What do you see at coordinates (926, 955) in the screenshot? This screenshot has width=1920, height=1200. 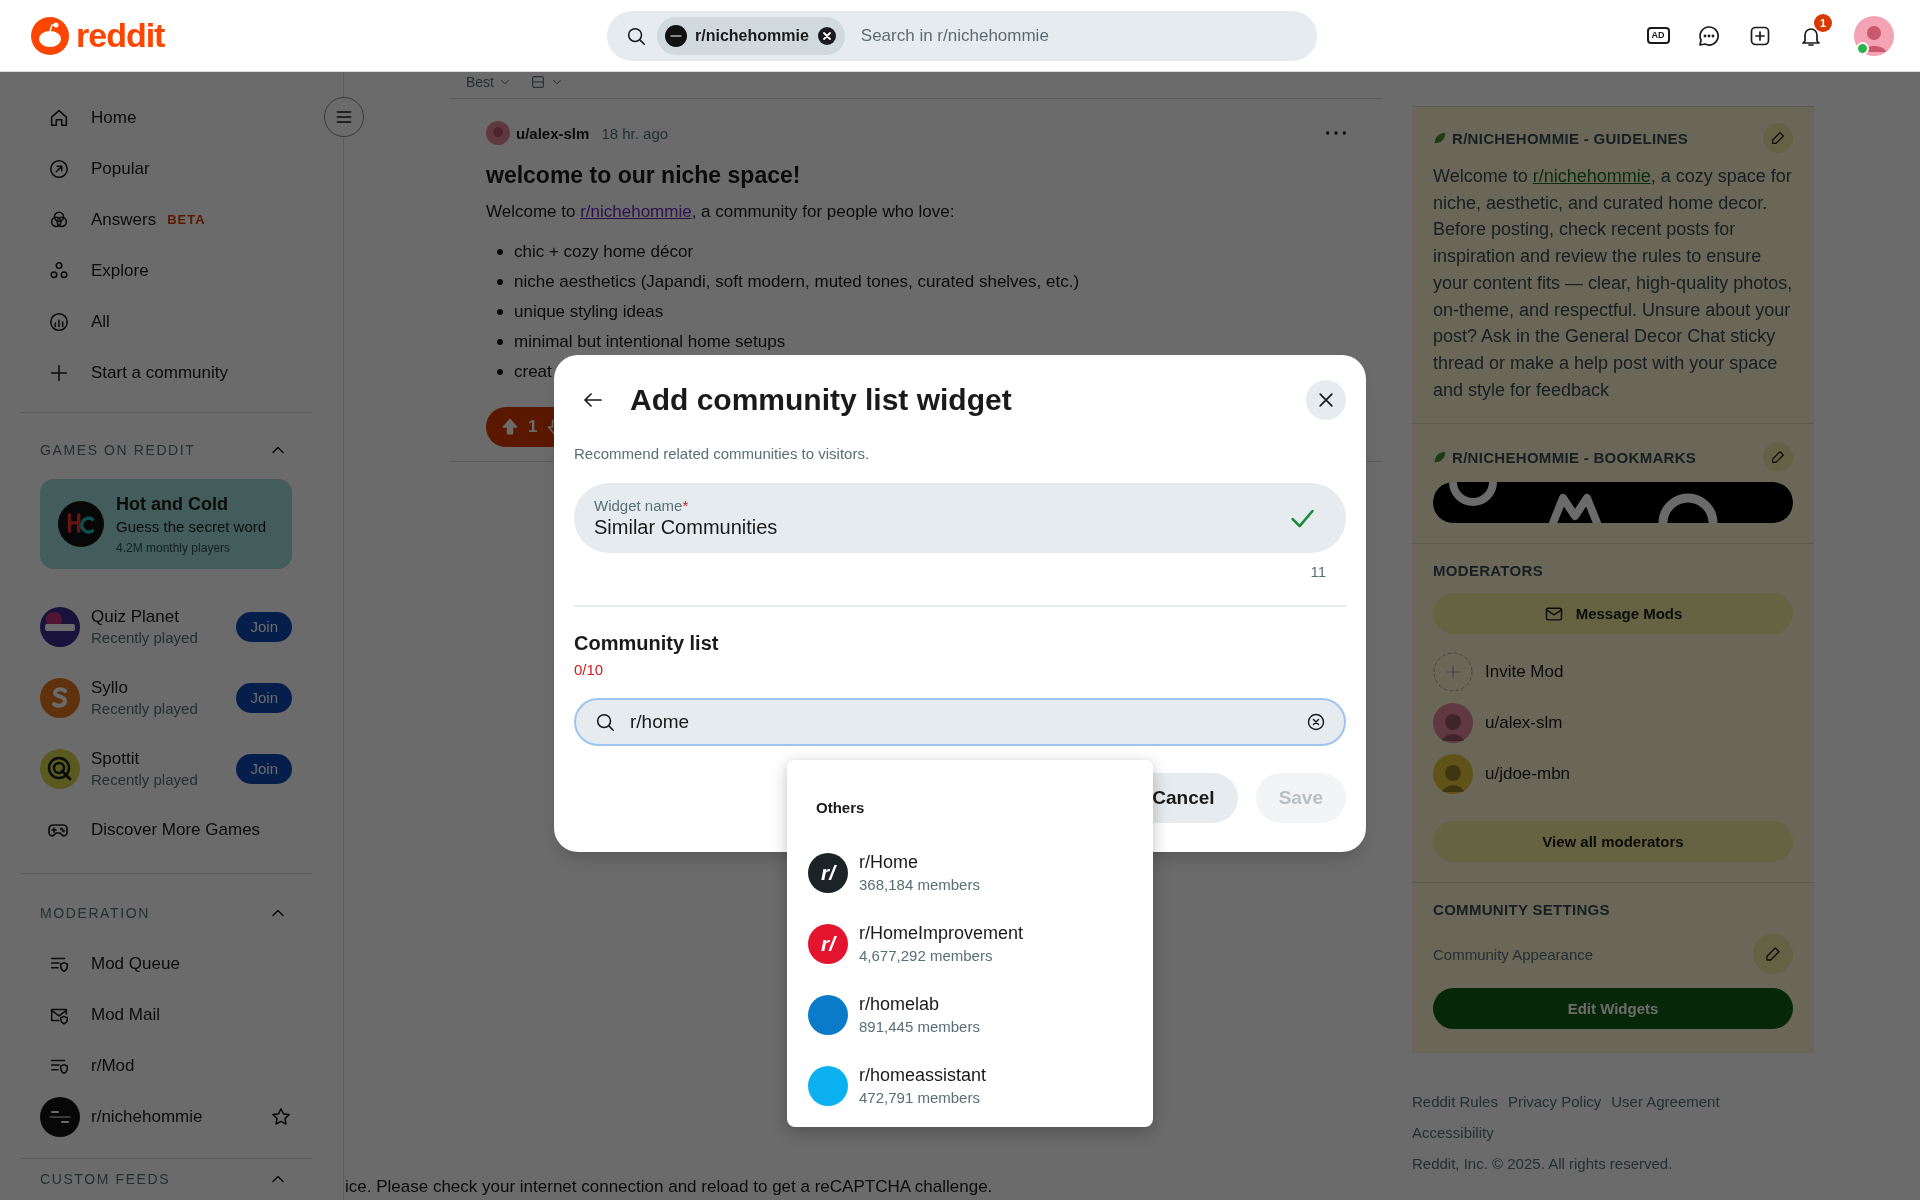 I see `member-count: 4,677,292 members` at bounding box center [926, 955].